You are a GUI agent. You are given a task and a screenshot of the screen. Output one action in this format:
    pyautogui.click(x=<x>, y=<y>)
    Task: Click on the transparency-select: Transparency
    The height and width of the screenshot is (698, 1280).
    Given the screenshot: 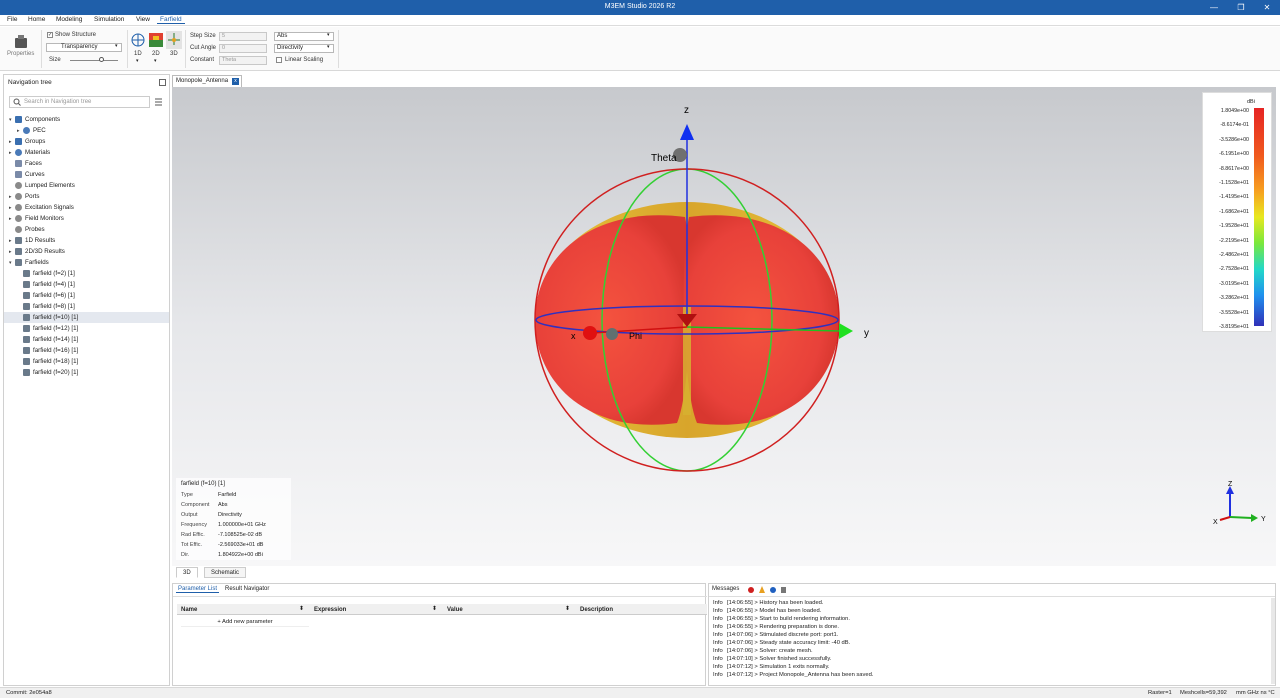 What is the action you would take?
    pyautogui.click(x=84, y=47)
    